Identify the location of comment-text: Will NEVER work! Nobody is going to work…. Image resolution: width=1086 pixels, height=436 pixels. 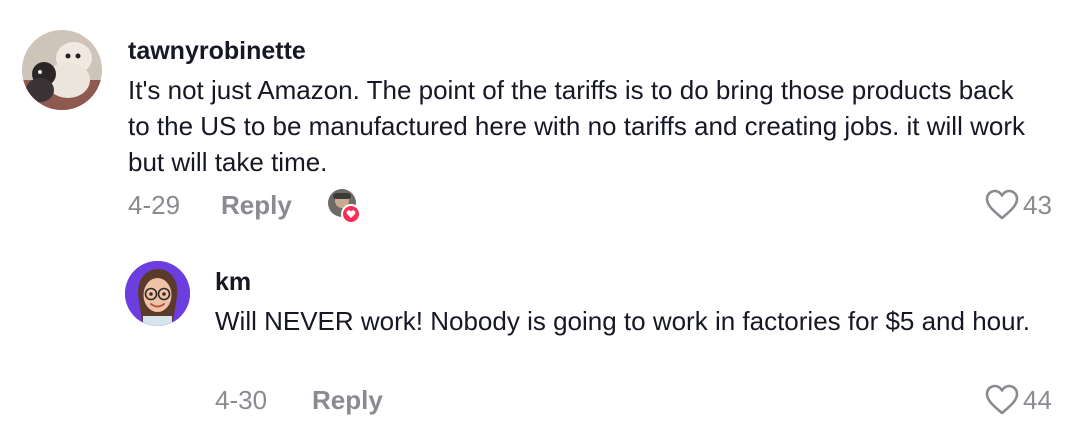
(623, 321).